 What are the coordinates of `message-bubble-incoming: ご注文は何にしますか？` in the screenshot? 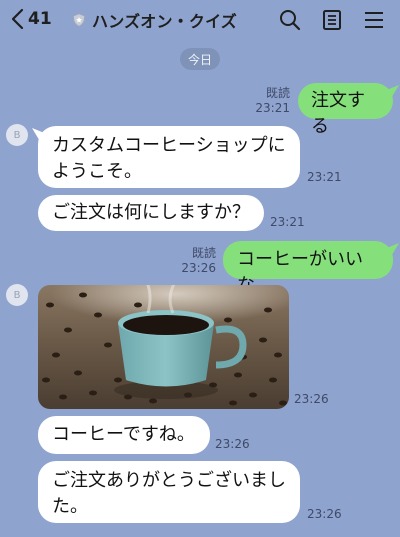 It's located at (151, 213).